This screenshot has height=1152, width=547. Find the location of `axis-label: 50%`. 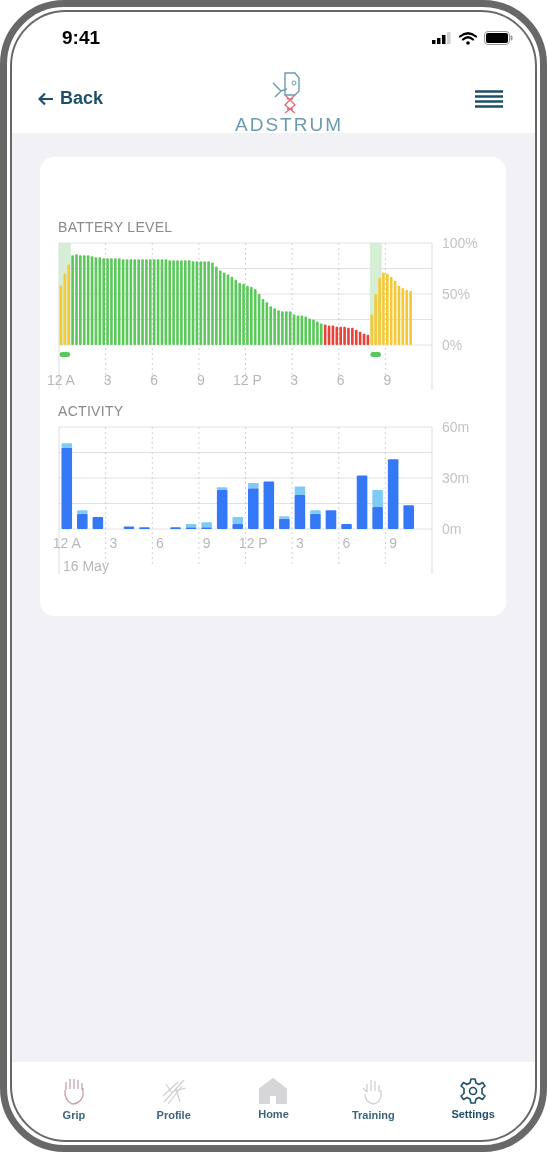

axis-label: 50% is located at coordinates (456, 294).